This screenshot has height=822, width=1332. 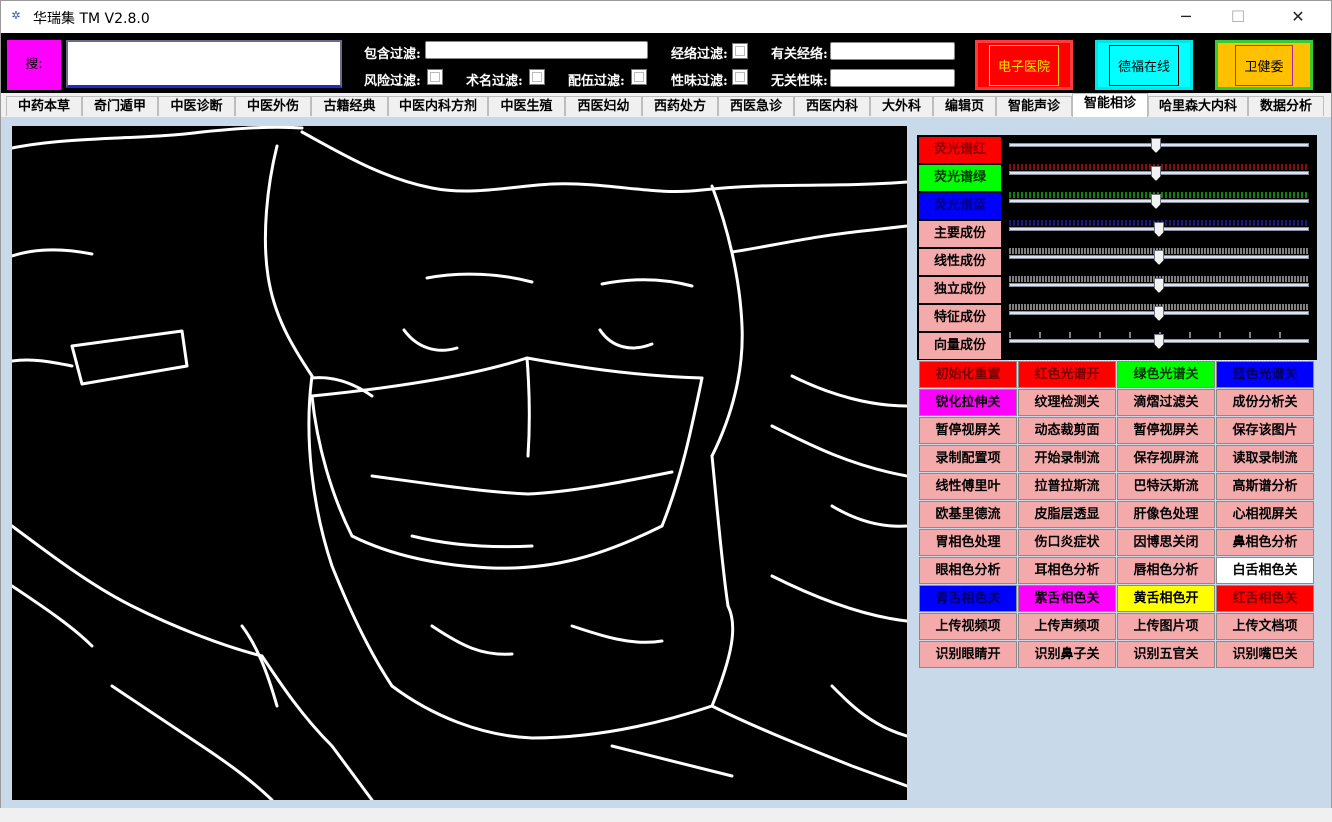 What do you see at coordinates (1265, 486) in the screenshot?
I see `function-button-r5c4: 高斯谱分析` at bounding box center [1265, 486].